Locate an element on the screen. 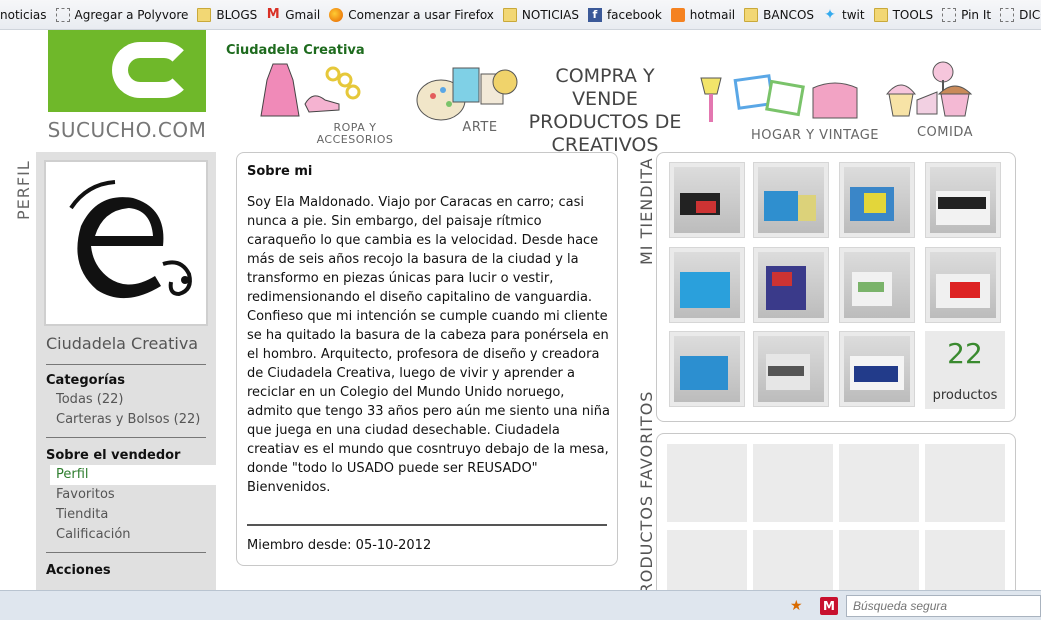 This screenshot has height=620, width=1041. category-ropa: ROPA Y ACCESORIOS is located at coordinates (327, 103).